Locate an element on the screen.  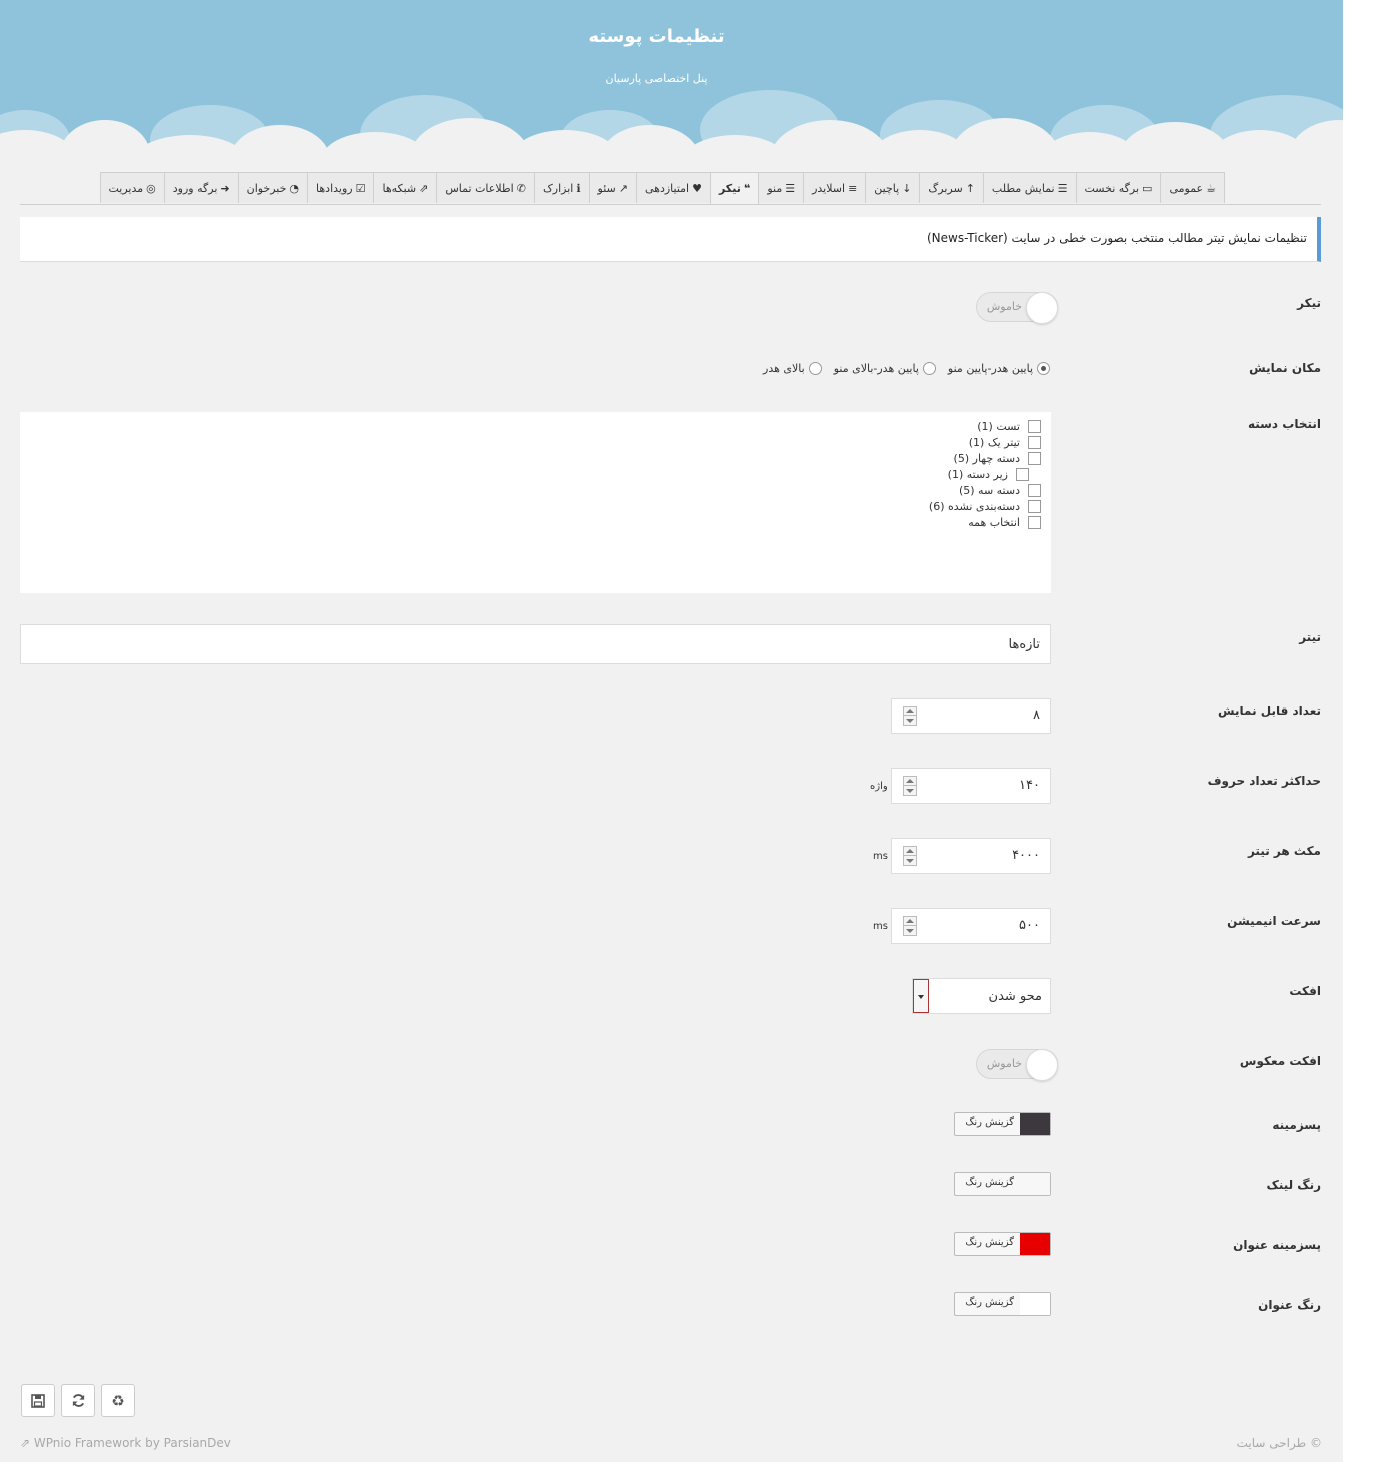
position-option-1: پایین هدر-بالای منو is located at coordinates (885, 368).